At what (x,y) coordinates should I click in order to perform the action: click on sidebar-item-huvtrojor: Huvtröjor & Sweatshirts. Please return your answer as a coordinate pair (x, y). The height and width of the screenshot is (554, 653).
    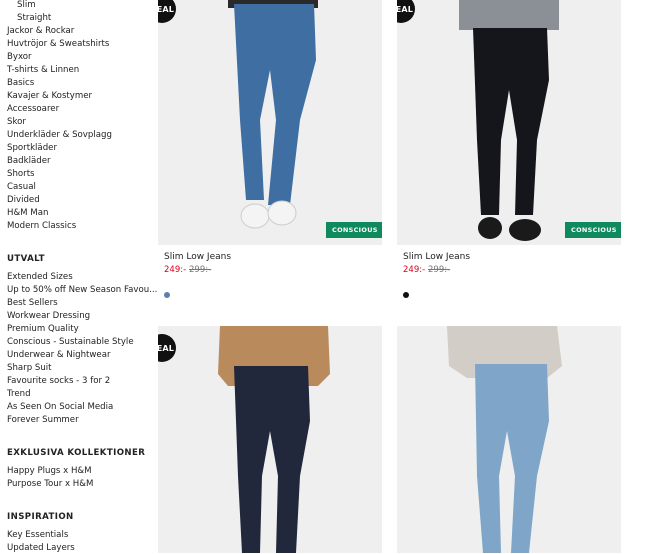
    Looking at the image, I should click on (58, 44).